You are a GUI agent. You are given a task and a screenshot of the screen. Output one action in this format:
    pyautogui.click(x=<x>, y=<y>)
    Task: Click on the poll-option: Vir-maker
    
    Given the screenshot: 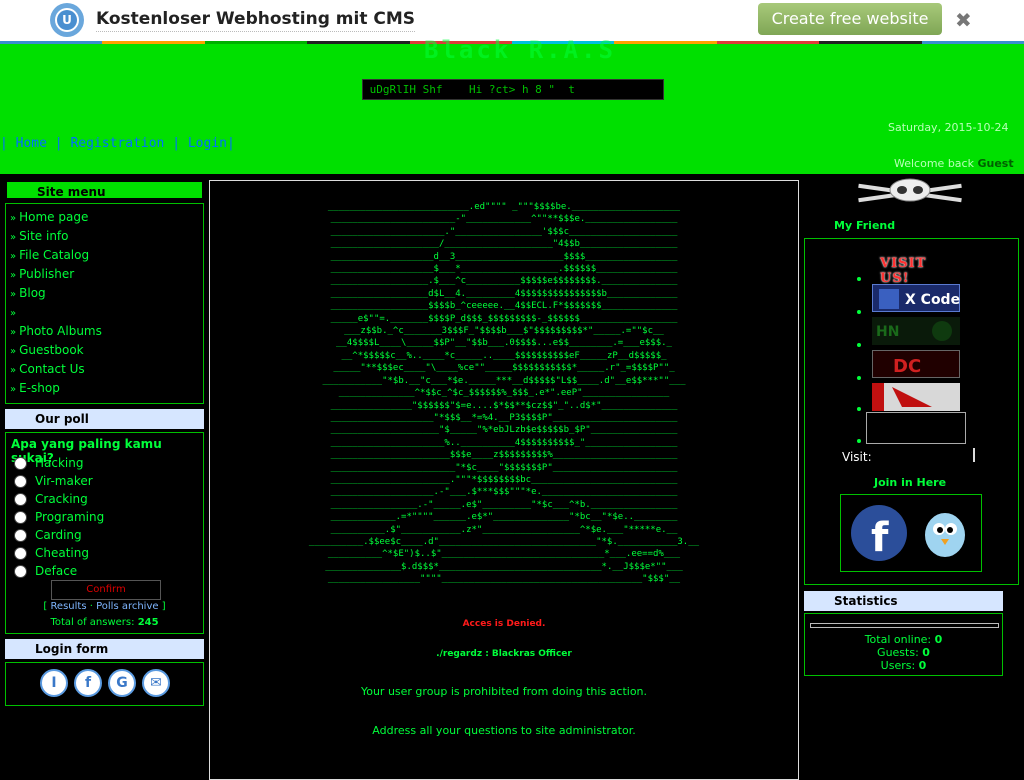 What is the action you would take?
    pyautogui.click(x=53, y=481)
    